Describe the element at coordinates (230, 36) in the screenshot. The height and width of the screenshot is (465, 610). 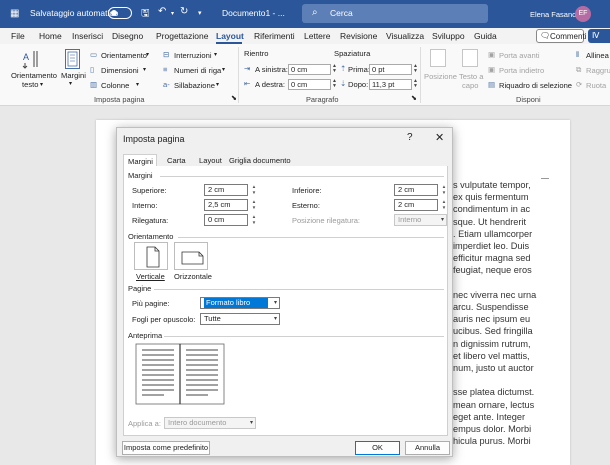
I see `tab-layout: Layout` at that location.